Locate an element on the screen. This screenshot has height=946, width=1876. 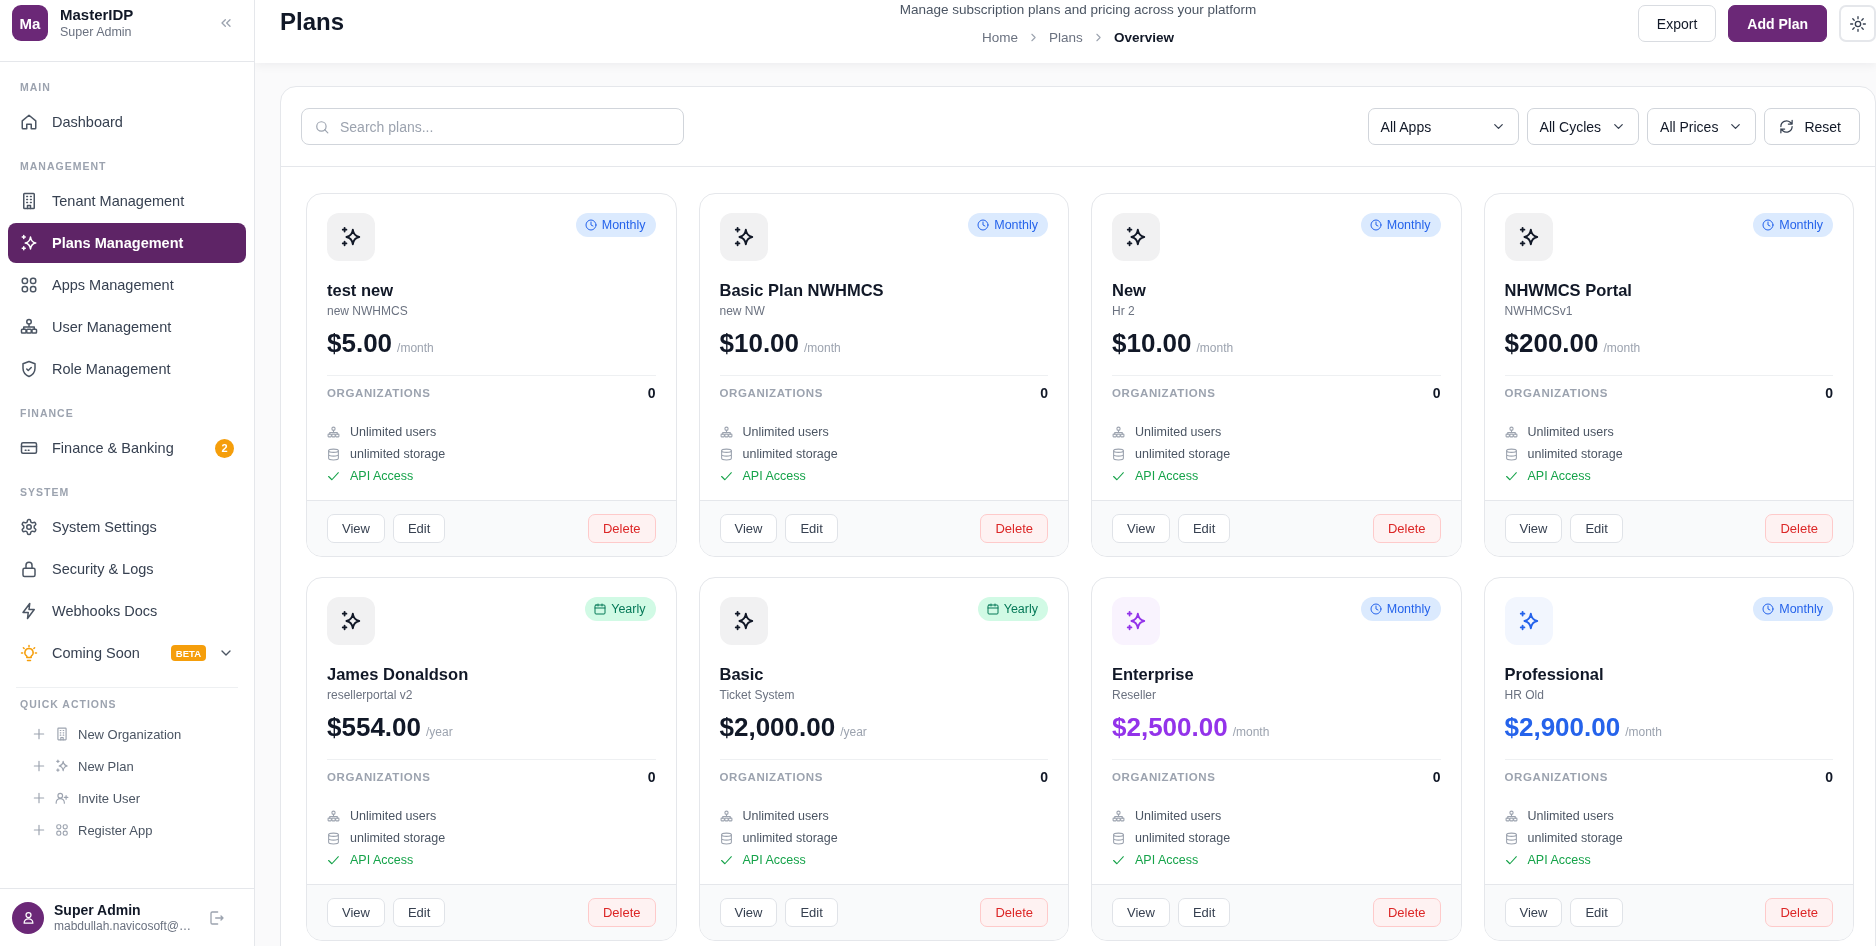
plus-icon is located at coordinates (39, 830).